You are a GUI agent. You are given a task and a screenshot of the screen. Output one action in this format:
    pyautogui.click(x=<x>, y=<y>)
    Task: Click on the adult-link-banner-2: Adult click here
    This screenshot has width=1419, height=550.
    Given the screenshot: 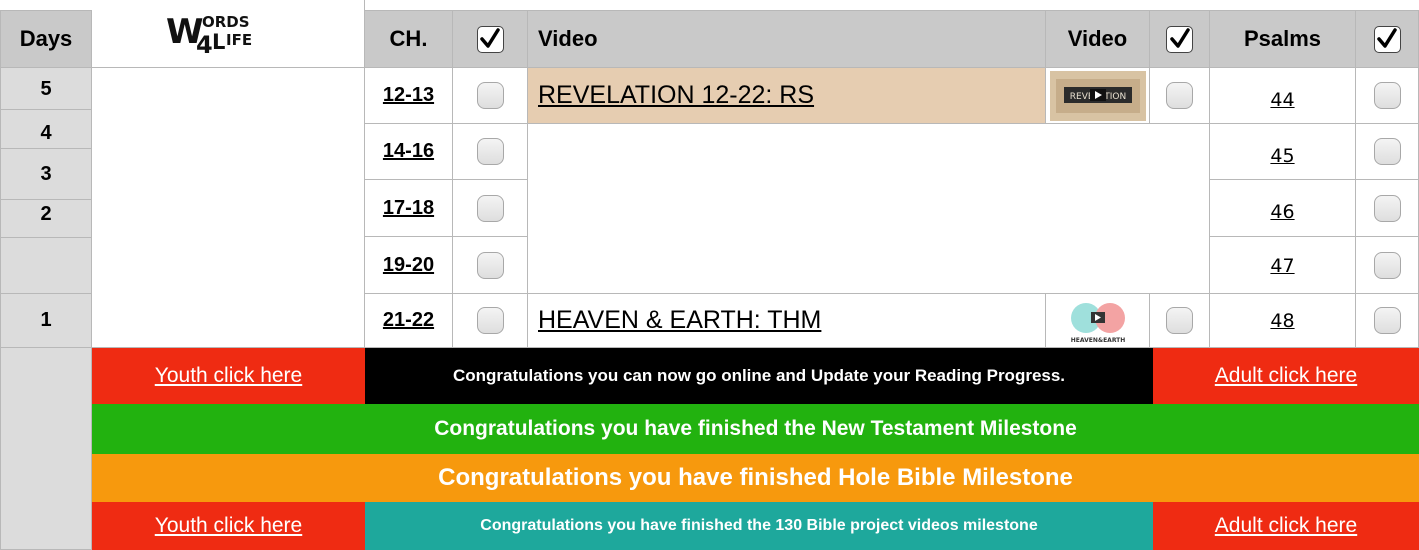 What is the action you would take?
    pyautogui.click(x=1286, y=526)
    